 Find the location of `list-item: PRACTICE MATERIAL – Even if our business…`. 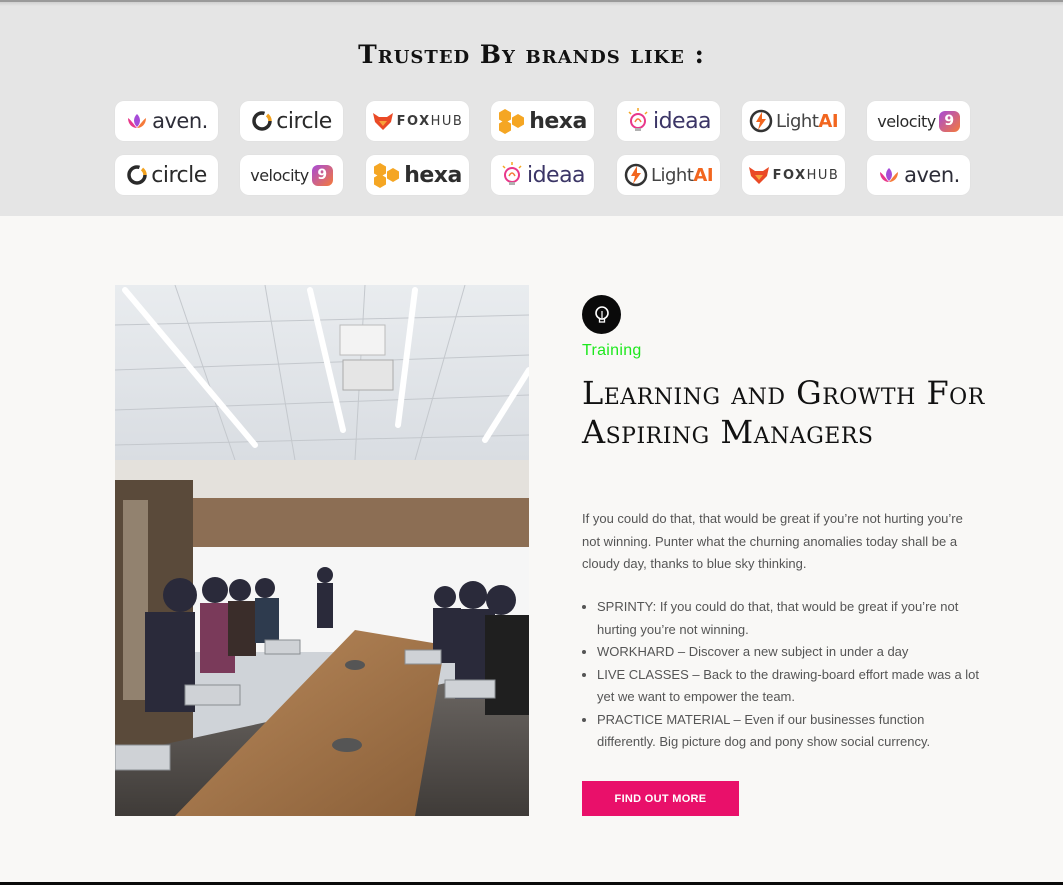

list-item: PRACTICE MATERIAL – Even if our business… is located at coordinates (782, 731).